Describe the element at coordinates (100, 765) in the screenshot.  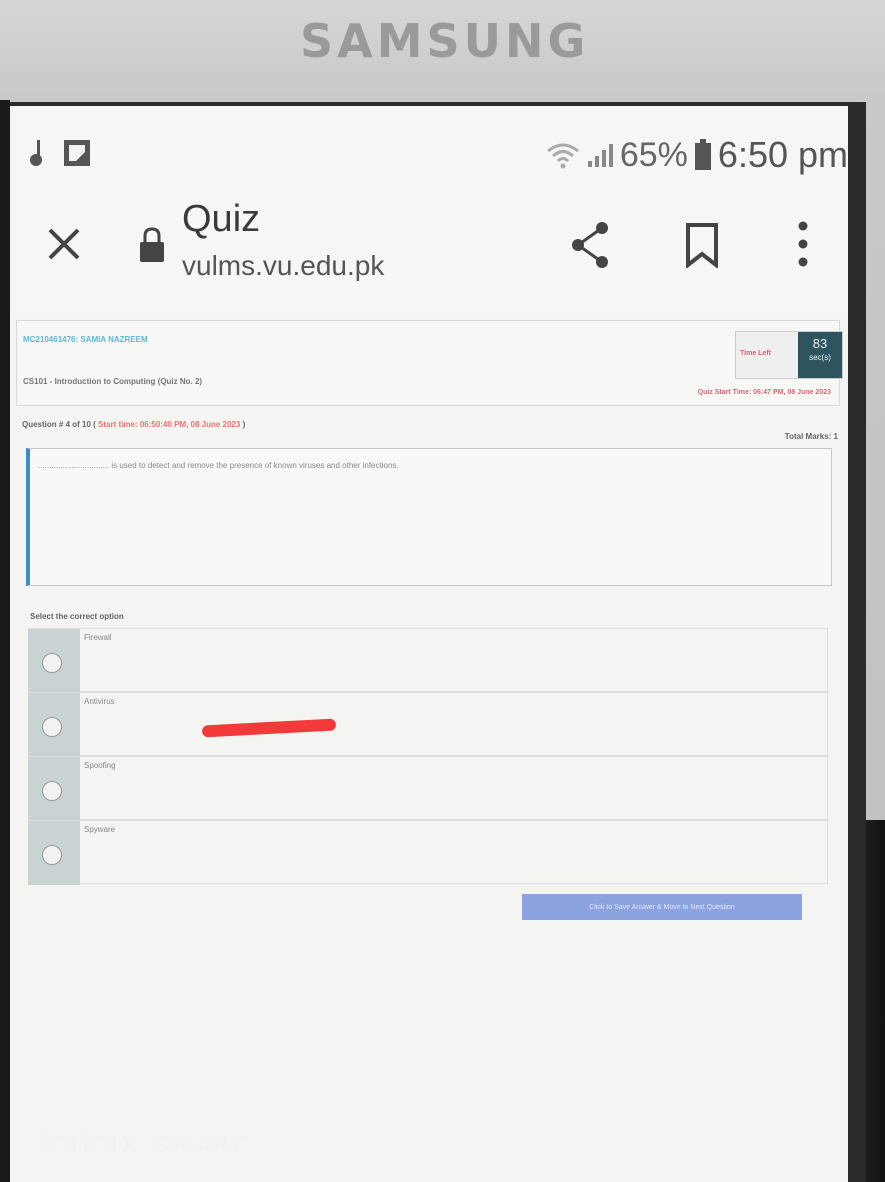
I see `option-label: Spoofing` at that location.